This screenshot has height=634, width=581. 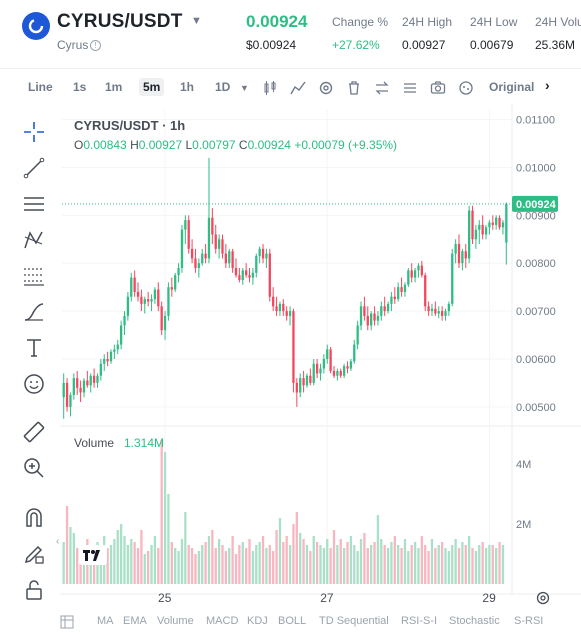 What do you see at coordinates (466, 88) in the screenshot?
I see `template-icon` at bounding box center [466, 88].